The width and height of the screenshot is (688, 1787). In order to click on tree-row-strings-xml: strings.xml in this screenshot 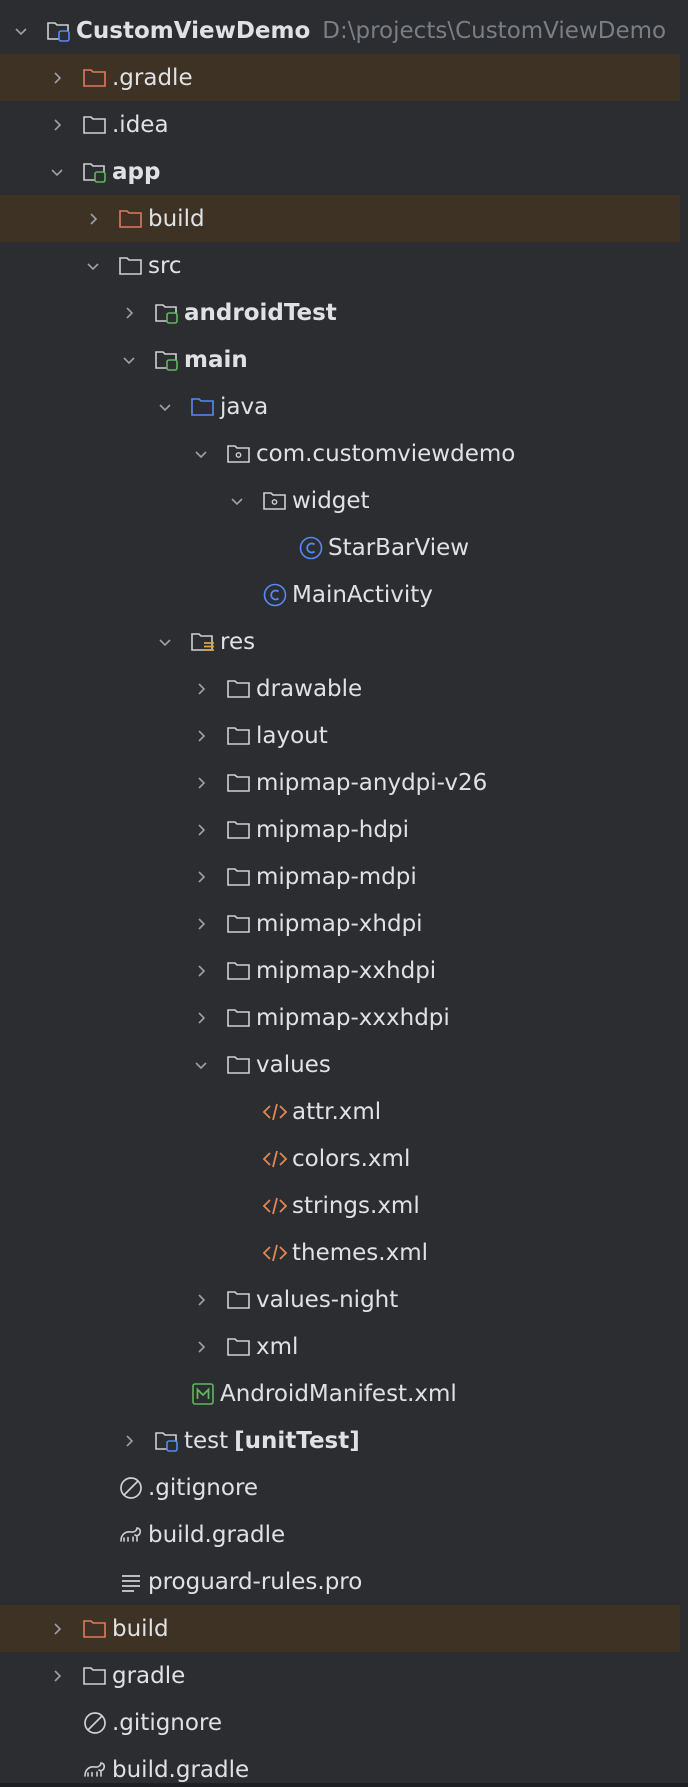, I will do `click(344, 1205)`.